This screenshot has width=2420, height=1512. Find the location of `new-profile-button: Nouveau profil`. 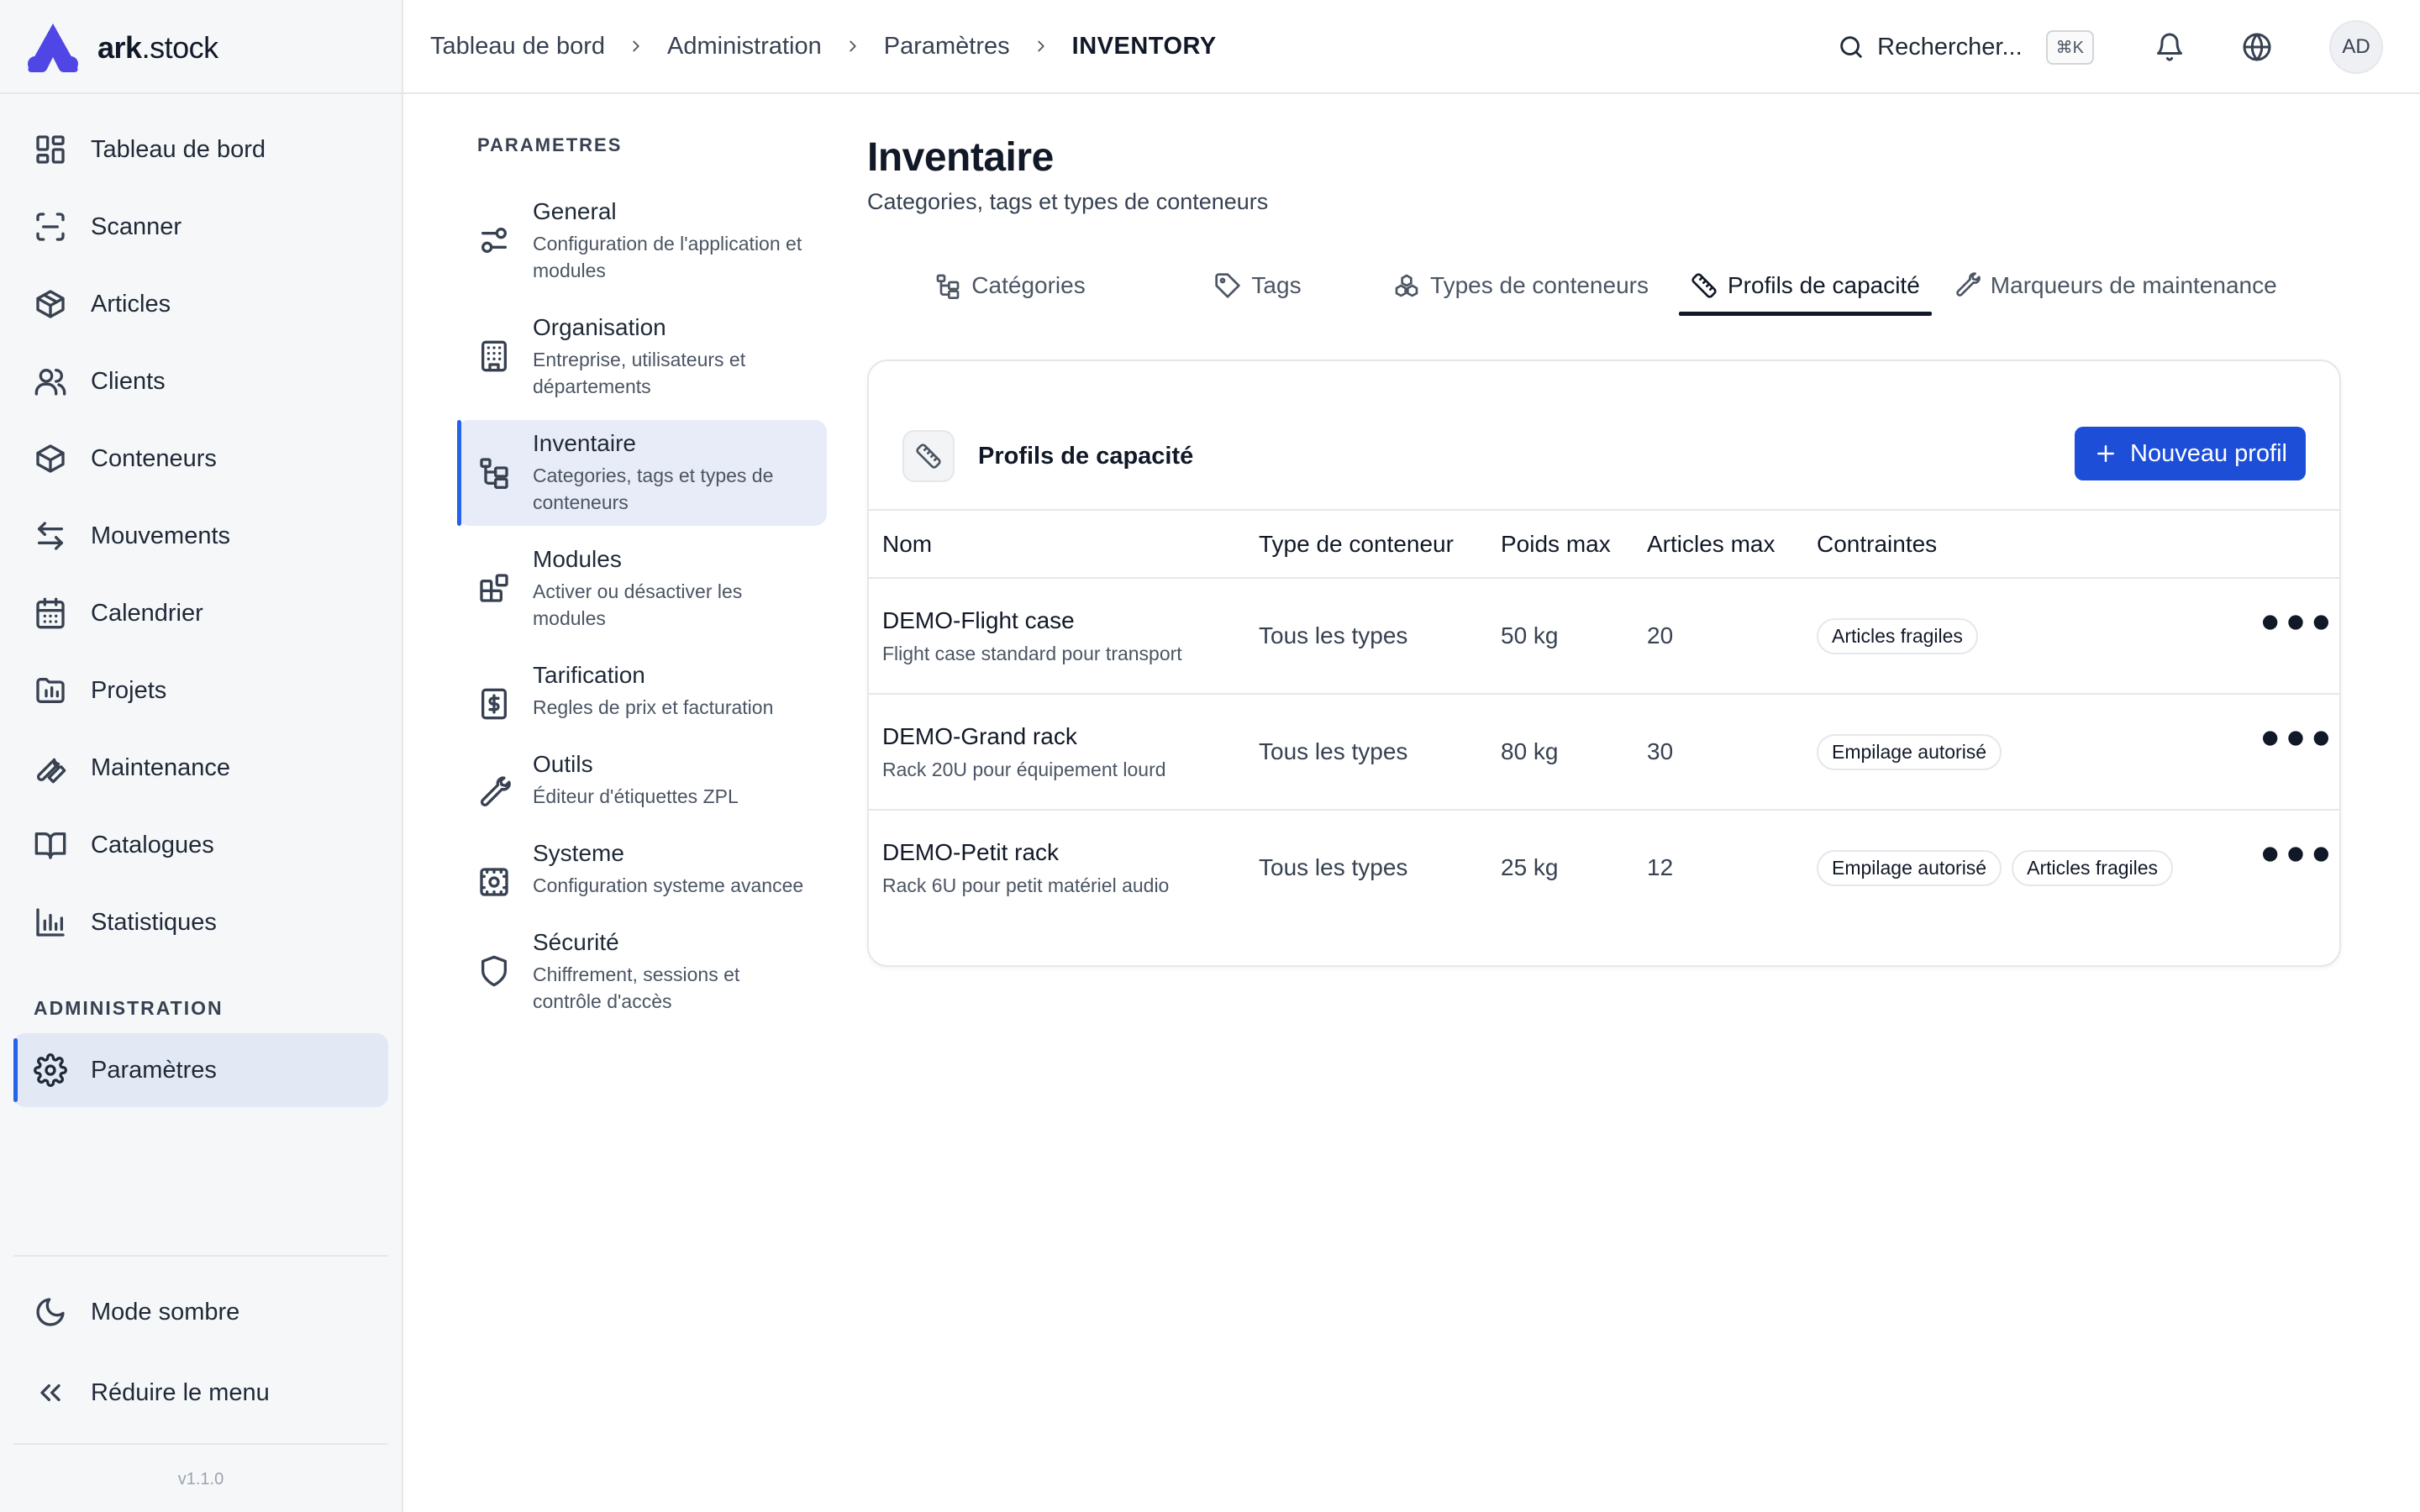

new-profile-button: Nouveau profil is located at coordinates (2190, 453).